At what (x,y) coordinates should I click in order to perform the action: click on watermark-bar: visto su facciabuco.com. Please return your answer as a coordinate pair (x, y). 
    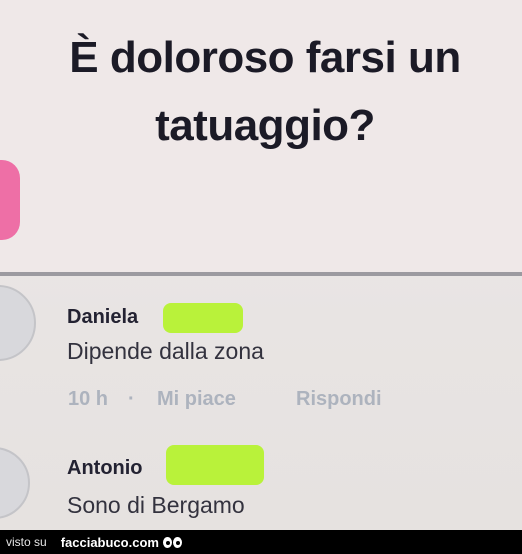
    Looking at the image, I should click on (261, 542).